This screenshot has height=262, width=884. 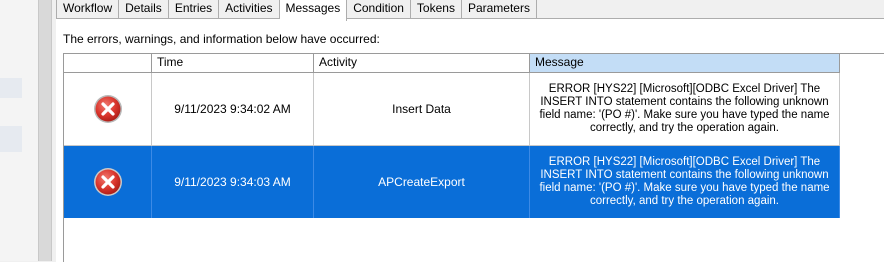 I want to click on row-activity: Insert Data, so click(x=421, y=109).